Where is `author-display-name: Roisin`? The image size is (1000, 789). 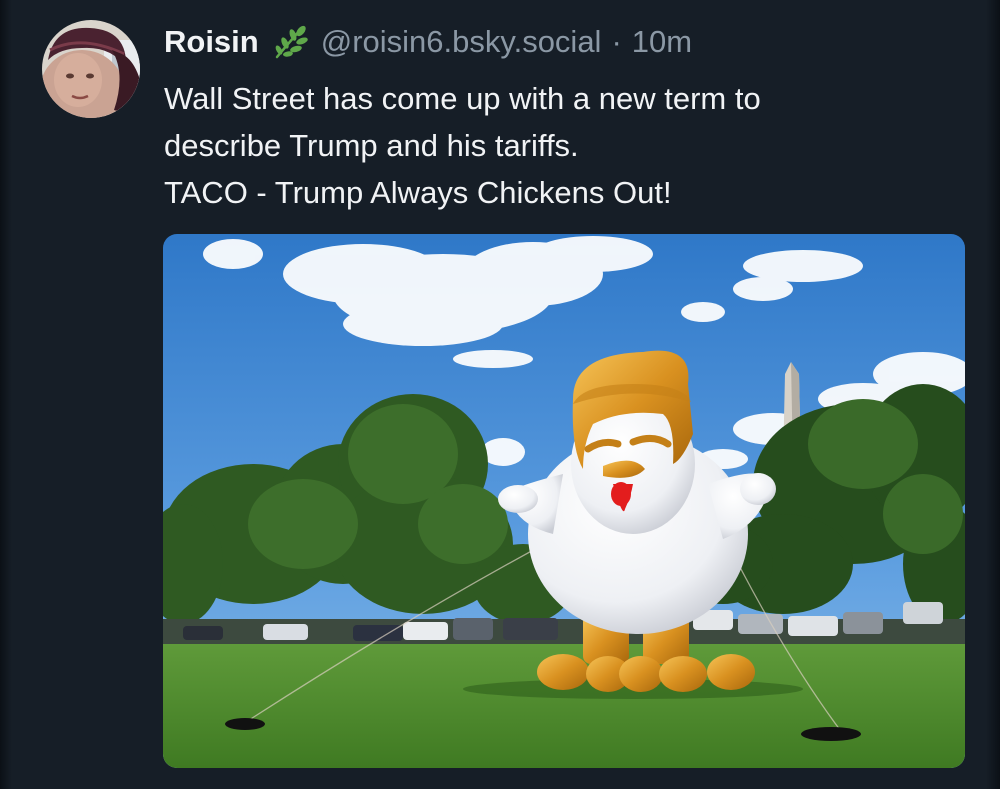 author-display-name: Roisin is located at coordinates (211, 42).